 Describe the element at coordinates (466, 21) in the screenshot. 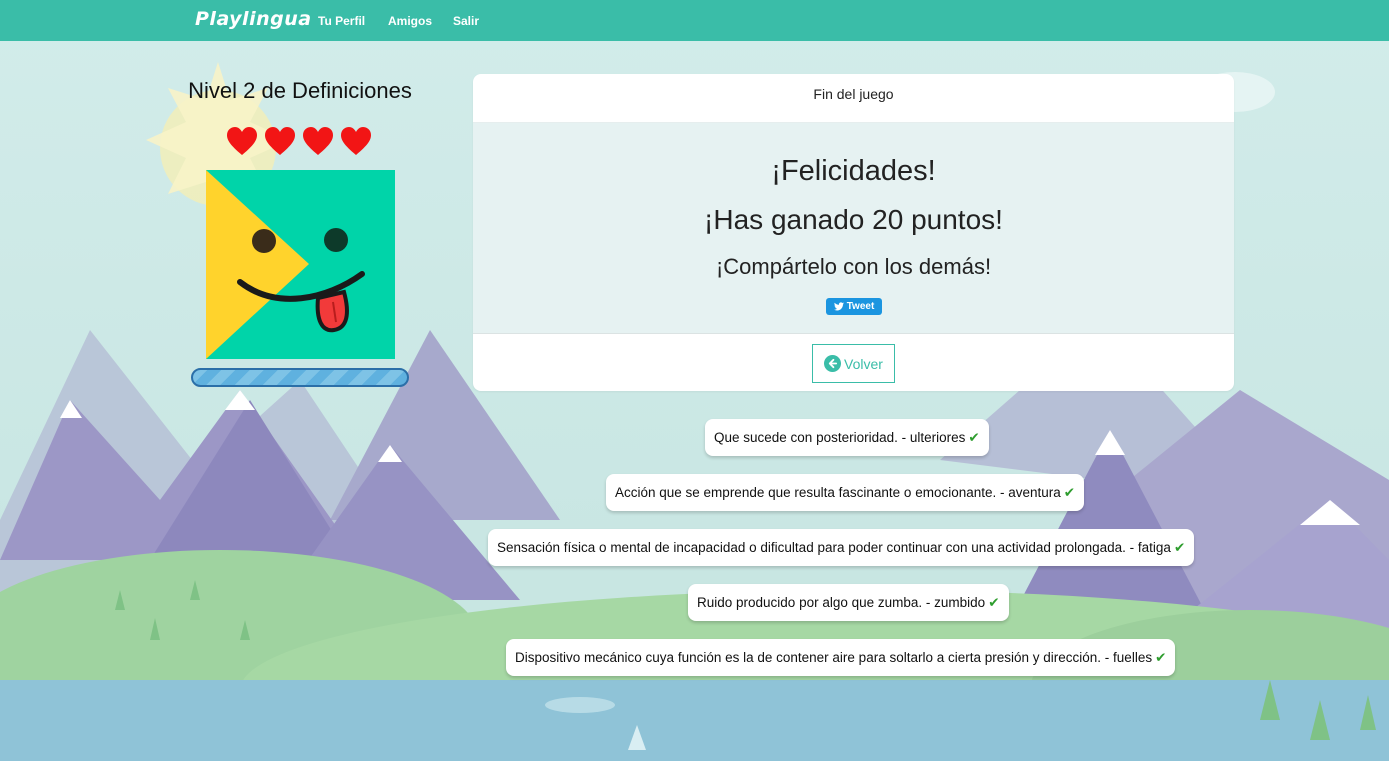

I see `nav-logout-link: Salir` at that location.